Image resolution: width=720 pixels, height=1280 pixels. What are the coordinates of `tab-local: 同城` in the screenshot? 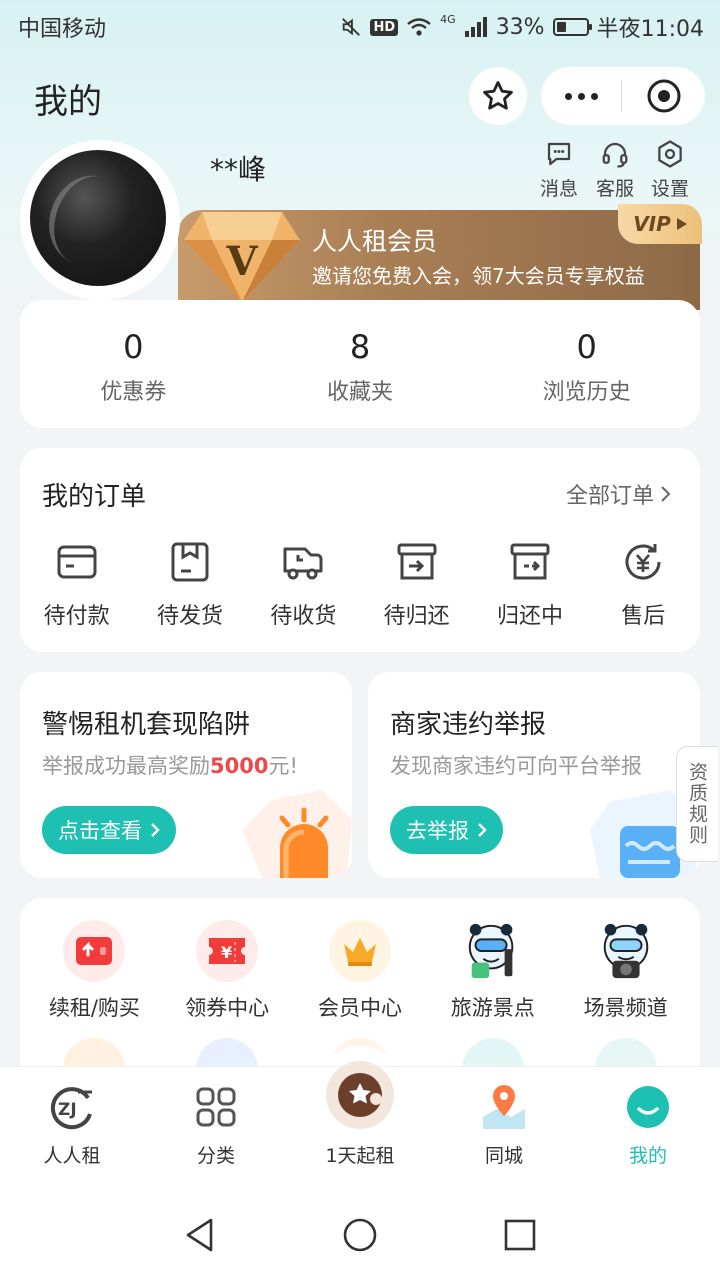 It's located at (504, 1128).